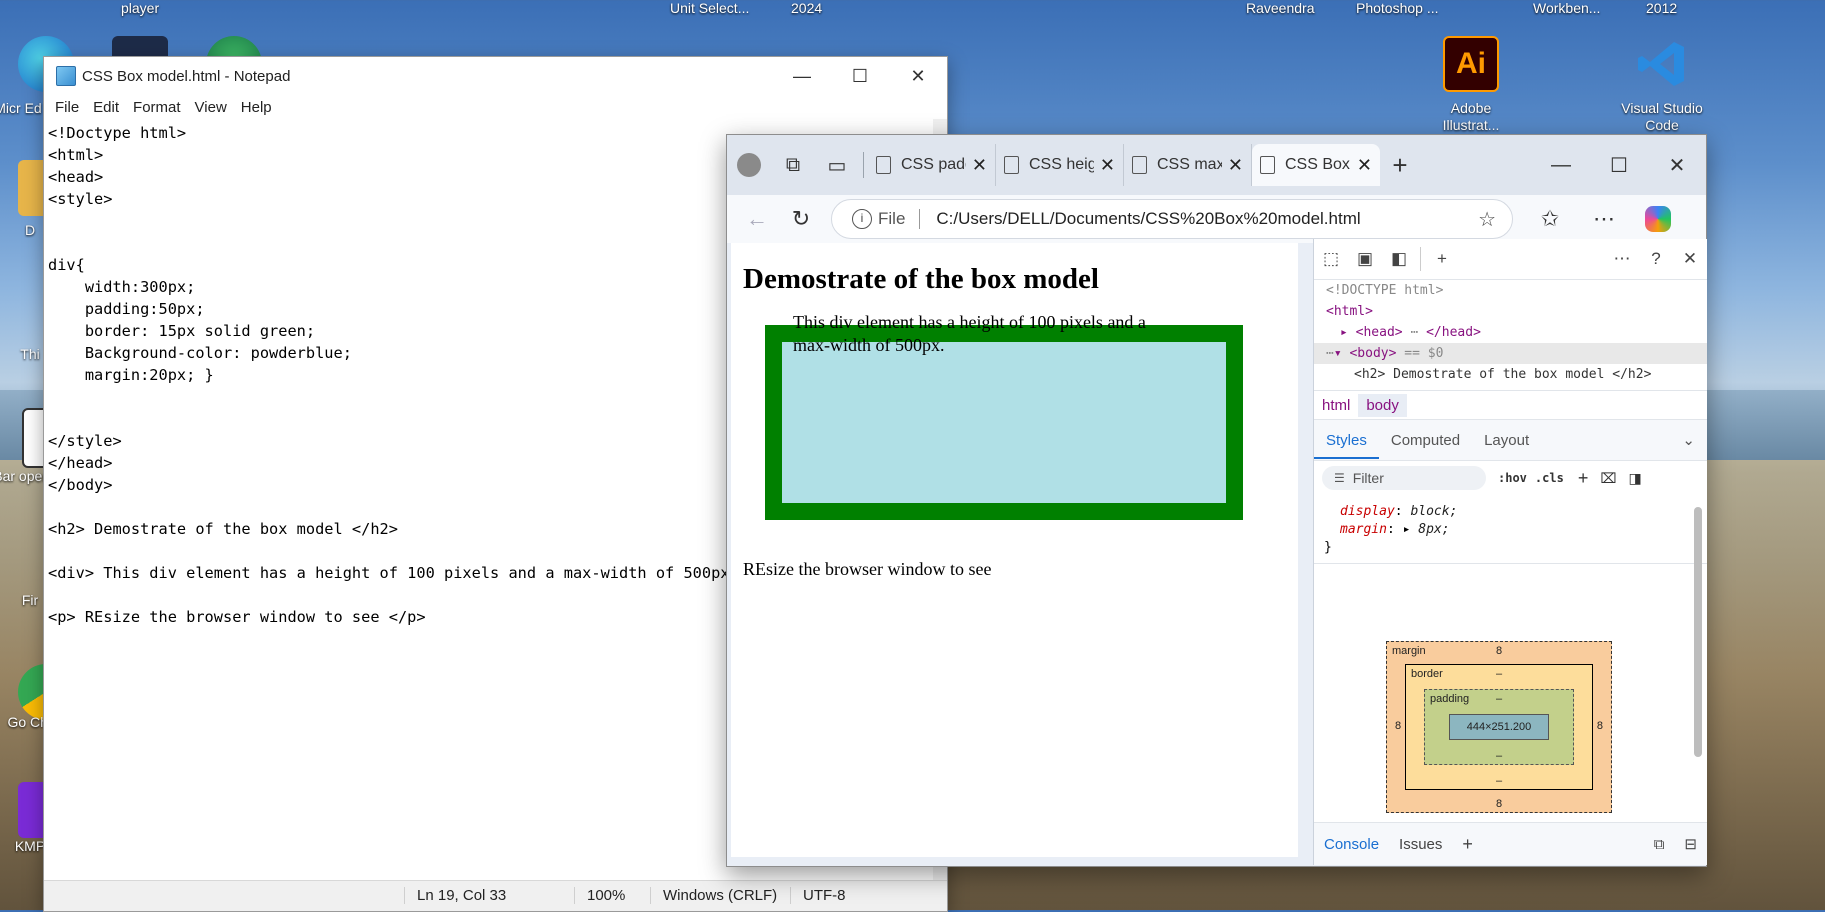  Describe the element at coordinates (1355, 529) in the screenshot. I see `rule-prop: margin` at that location.